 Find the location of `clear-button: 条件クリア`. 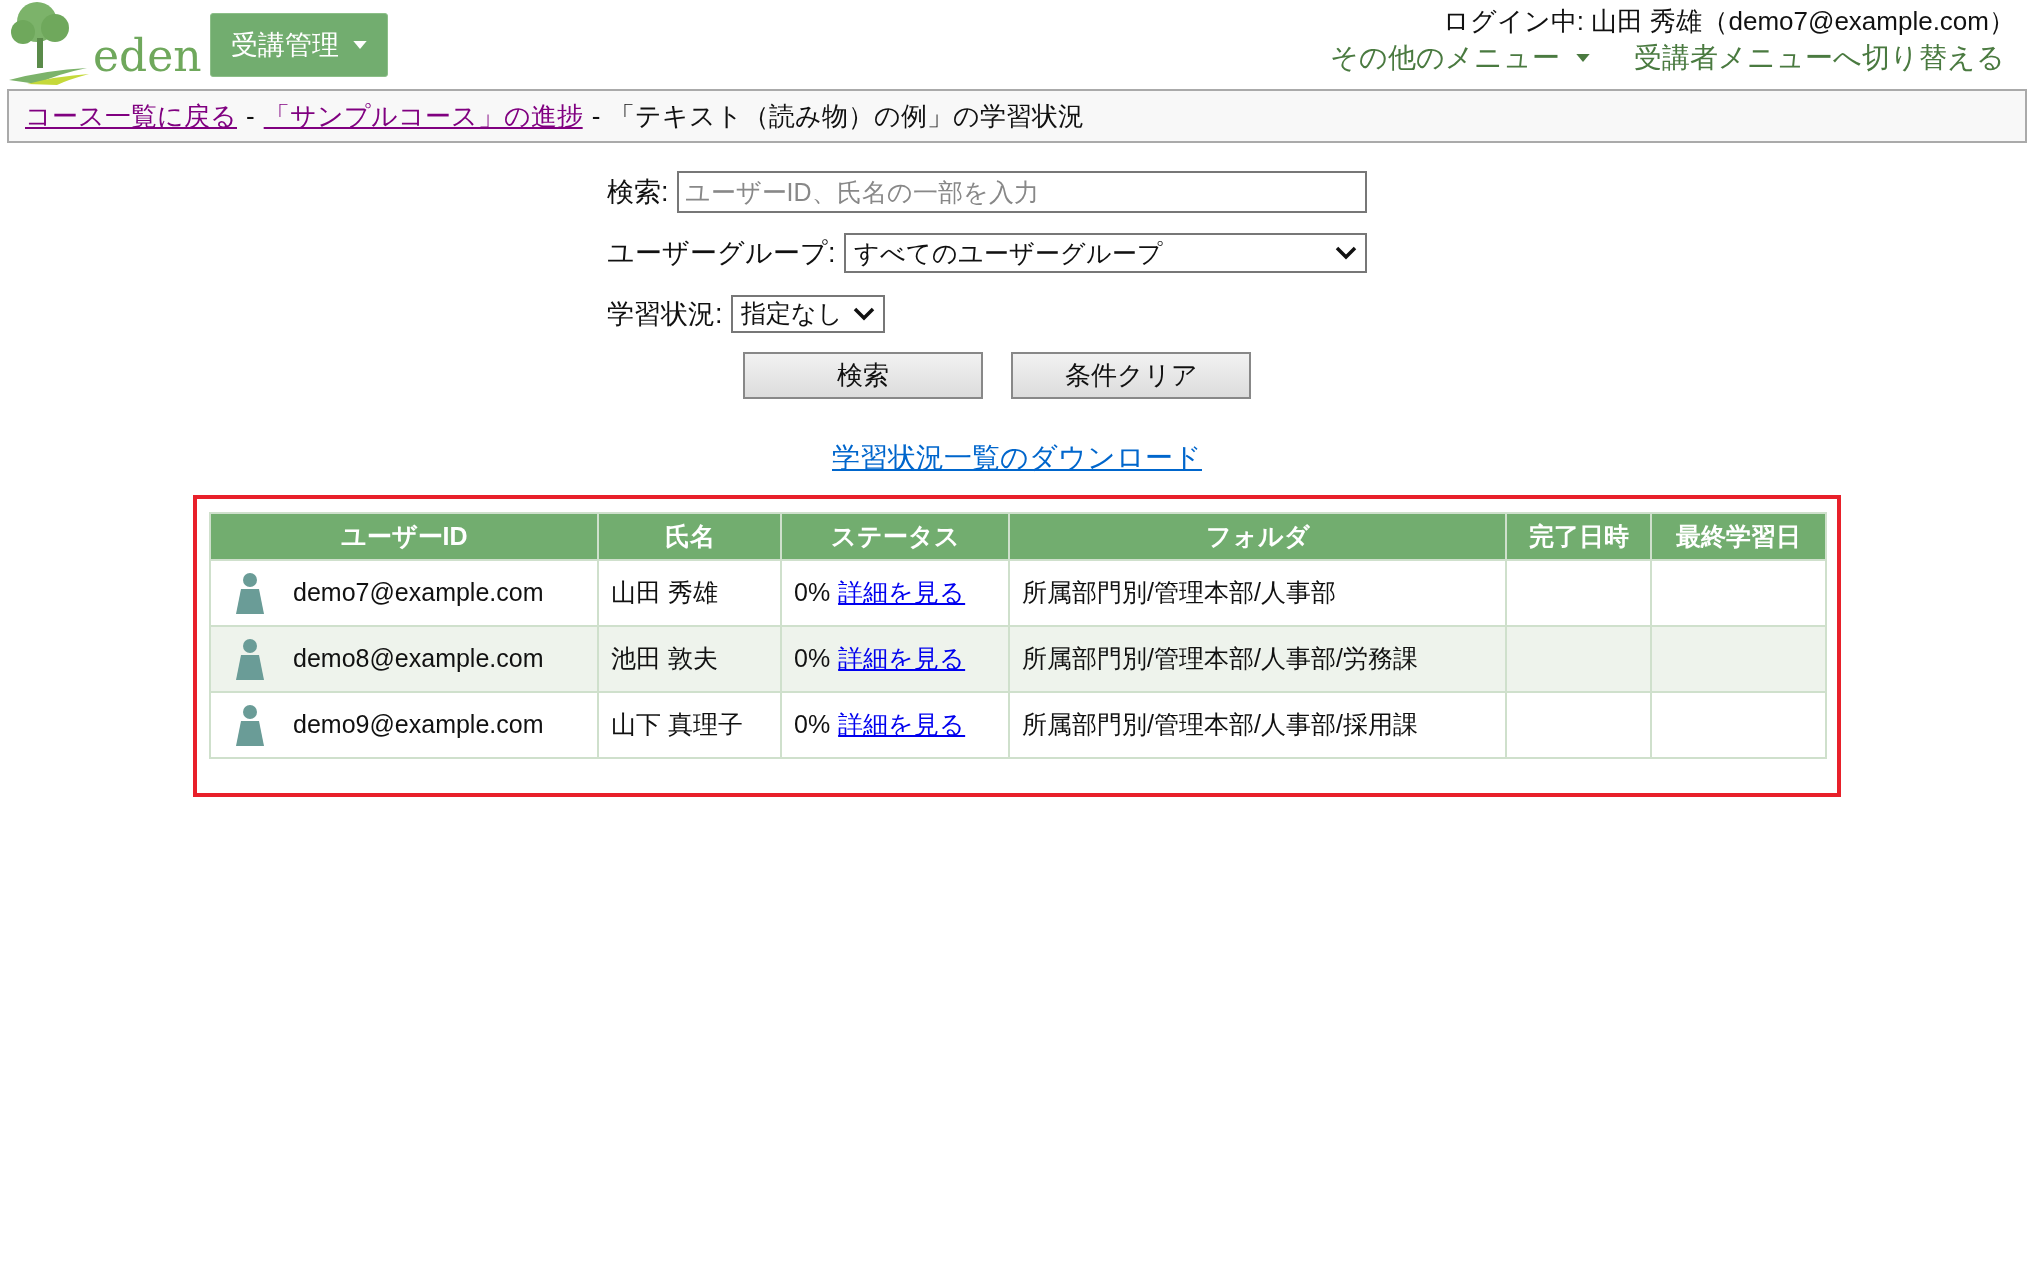

clear-button: 条件クリア is located at coordinates (1131, 375).